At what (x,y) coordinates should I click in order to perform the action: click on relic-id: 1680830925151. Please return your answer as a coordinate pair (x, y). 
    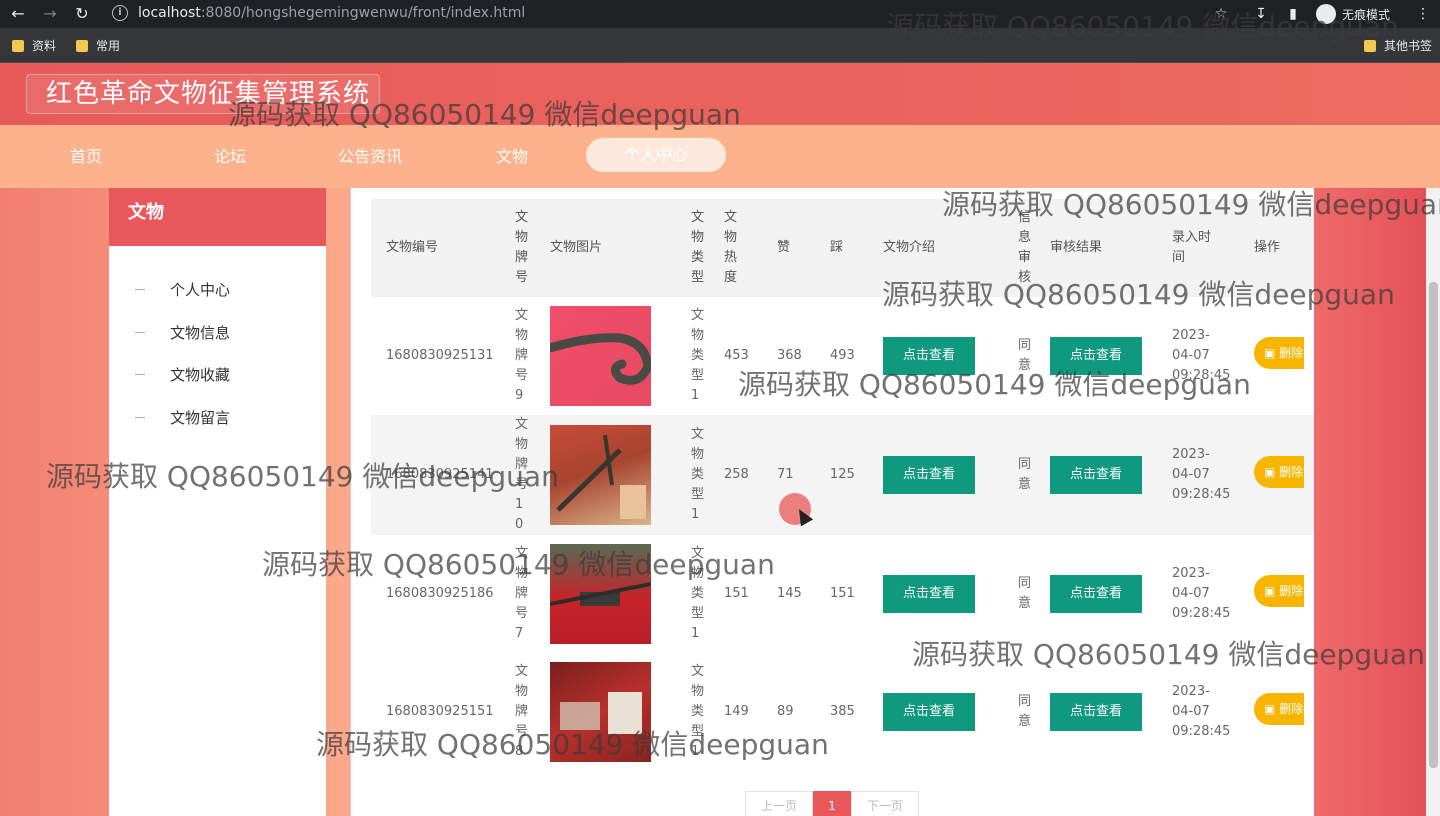
    Looking at the image, I should click on (440, 711).